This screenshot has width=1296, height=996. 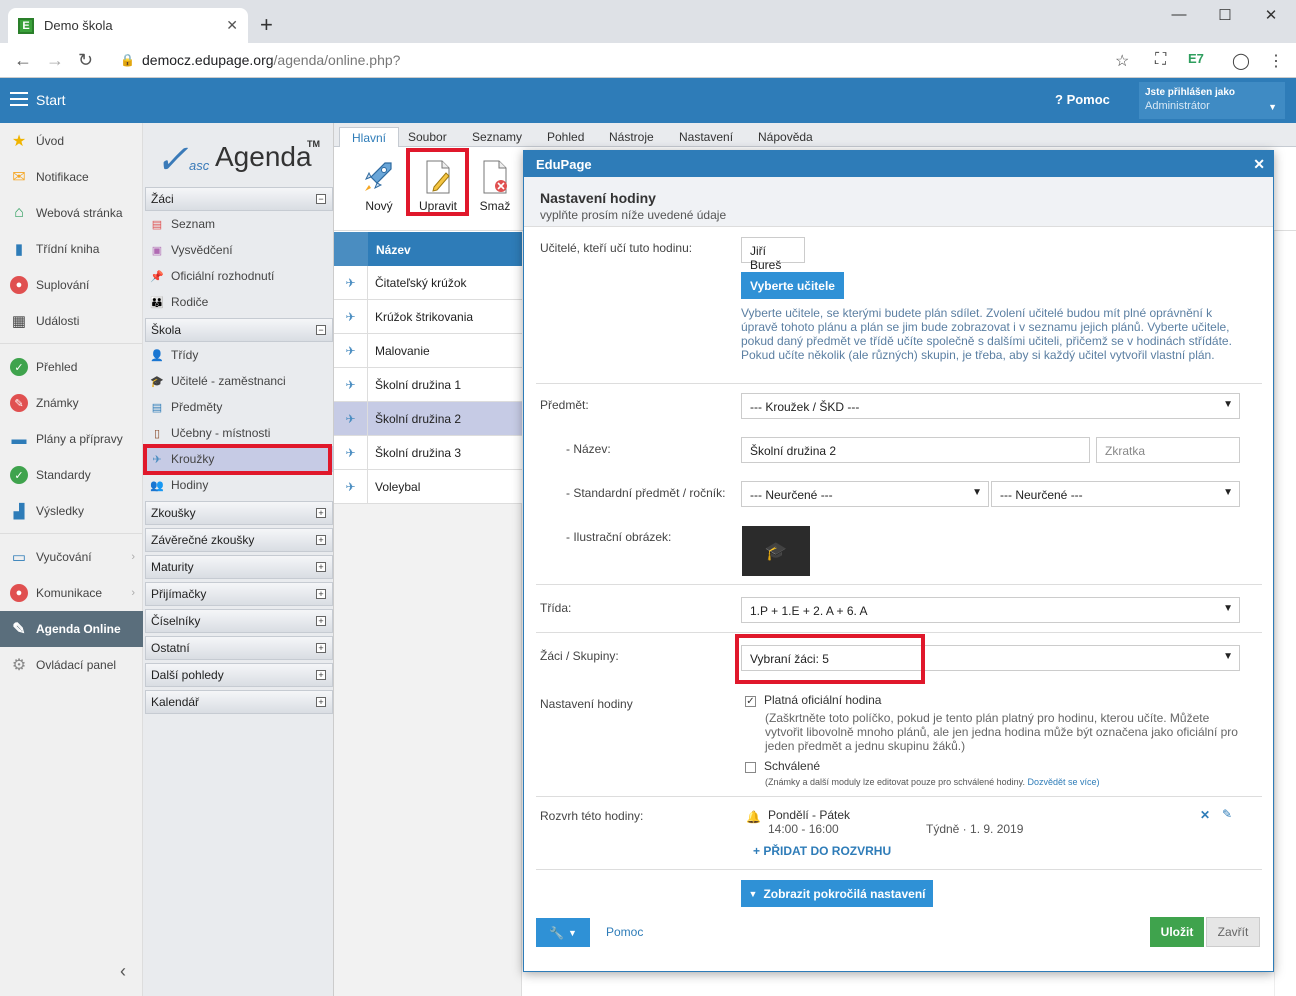 I want to click on add-to-schedule-link: + PŘIDAT DO ROZVRHU, so click(x=822, y=851).